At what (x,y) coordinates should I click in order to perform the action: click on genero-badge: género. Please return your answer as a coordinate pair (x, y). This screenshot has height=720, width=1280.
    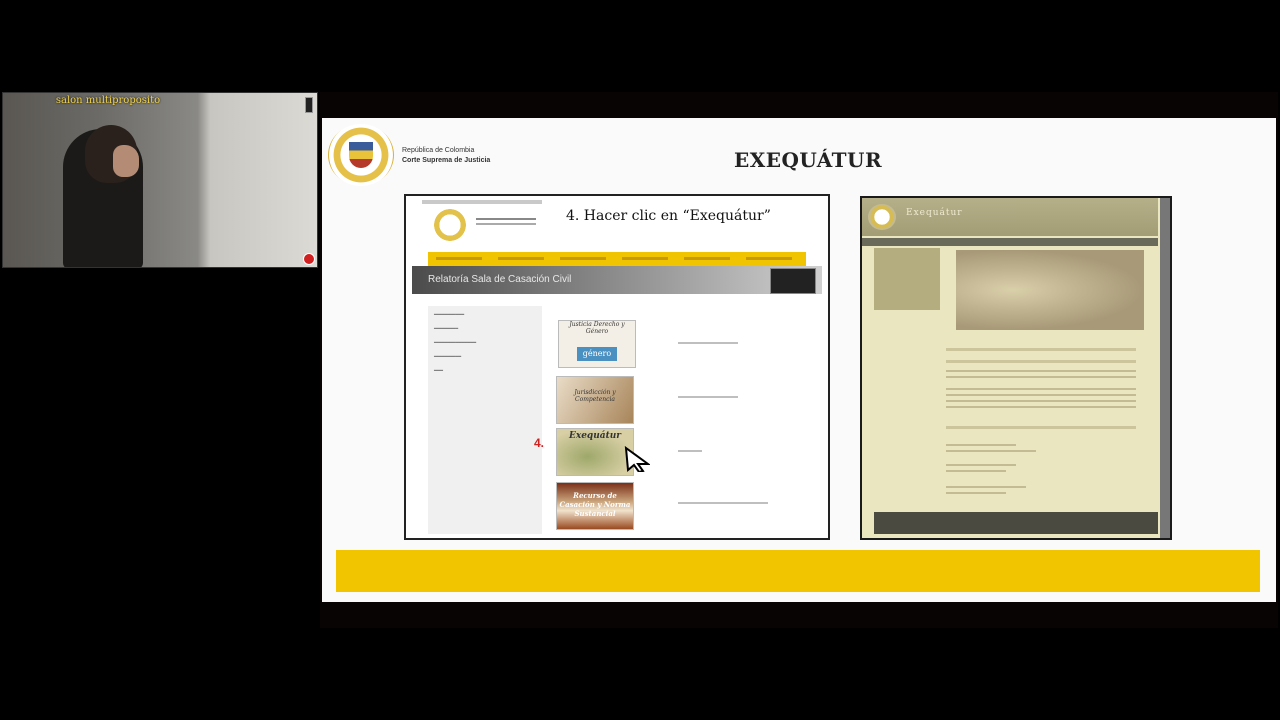
    Looking at the image, I should click on (597, 354).